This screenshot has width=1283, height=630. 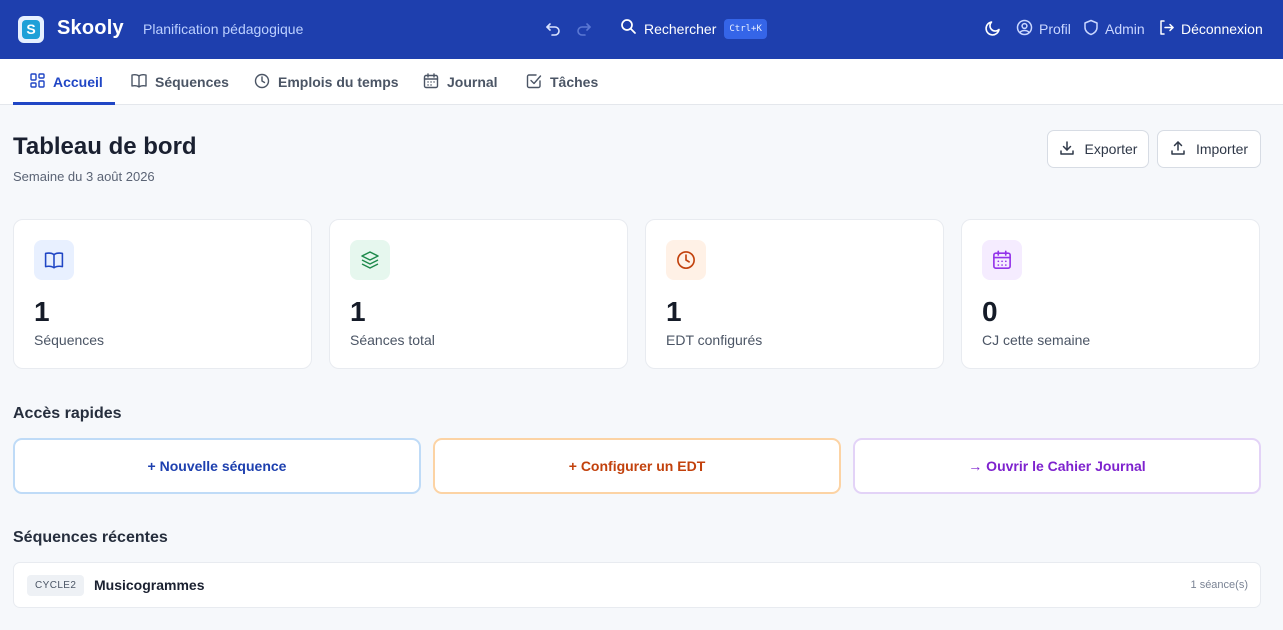 What do you see at coordinates (64, 103) in the screenshot?
I see `active-tab-indicator` at bounding box center [64, 103].